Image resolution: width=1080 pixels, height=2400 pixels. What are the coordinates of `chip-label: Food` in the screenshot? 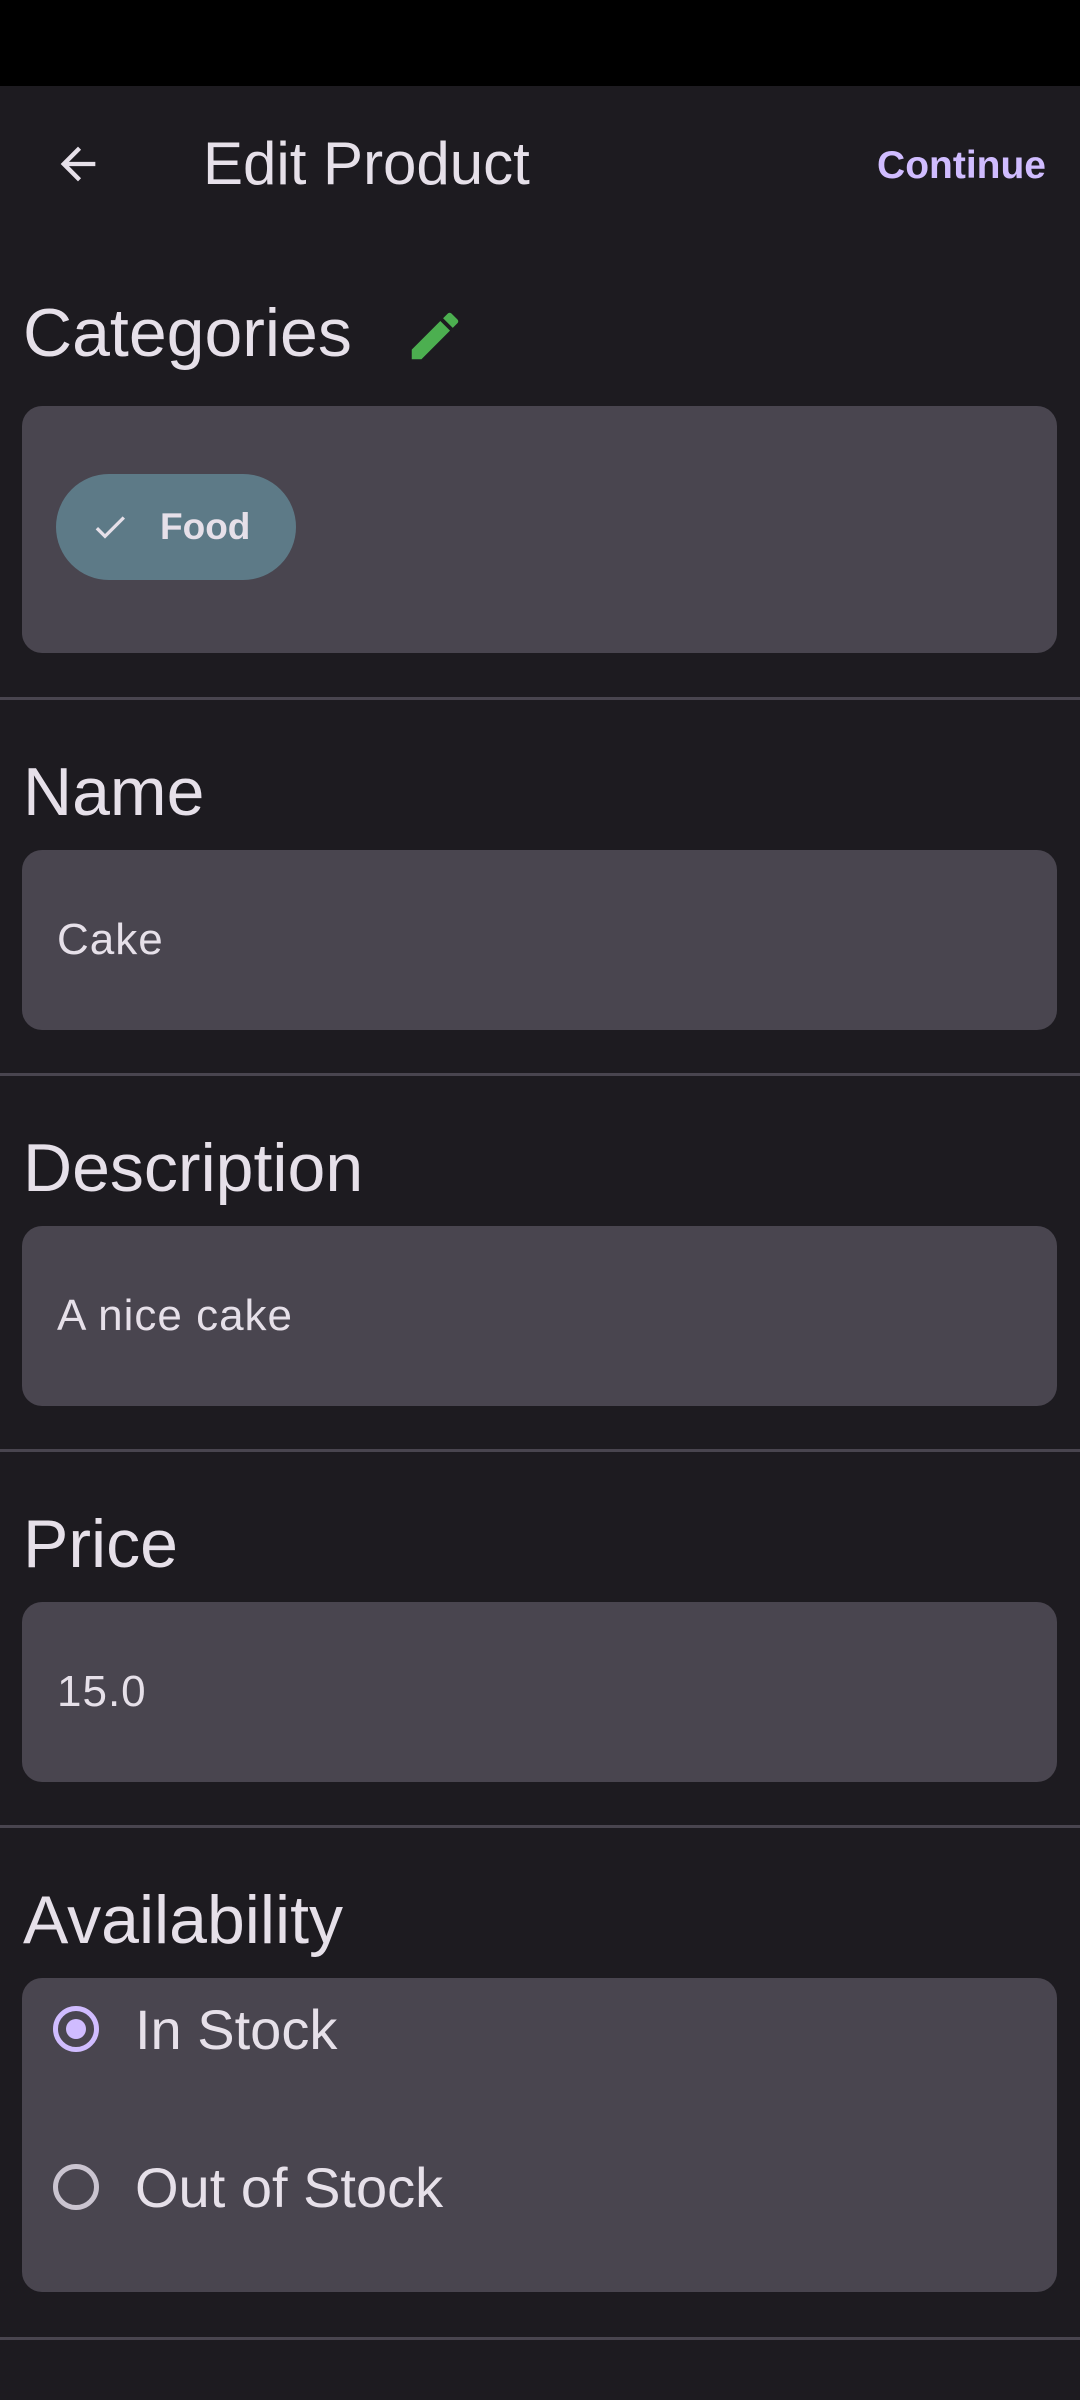 It's located at (205, 526).